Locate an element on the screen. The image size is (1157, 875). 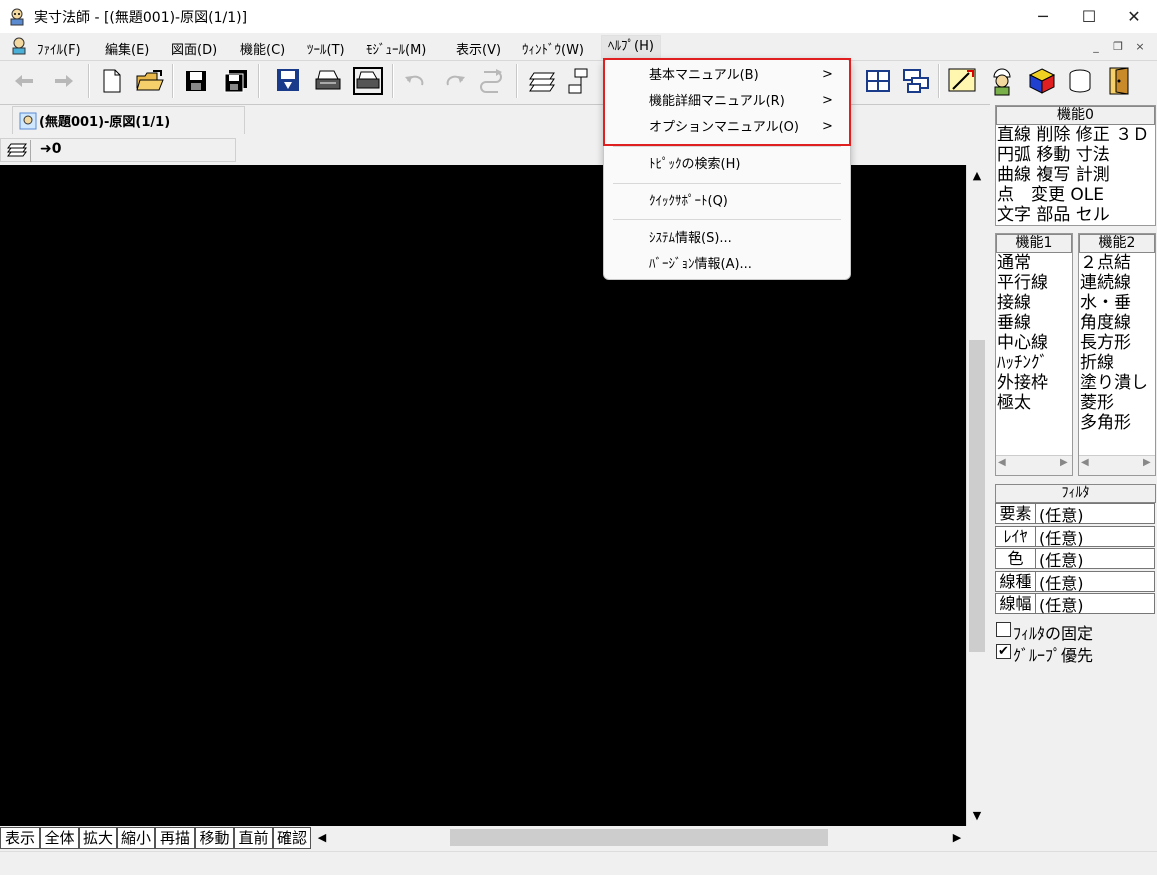
function2-item: 連続線 is located at coordinates (1105, 283).